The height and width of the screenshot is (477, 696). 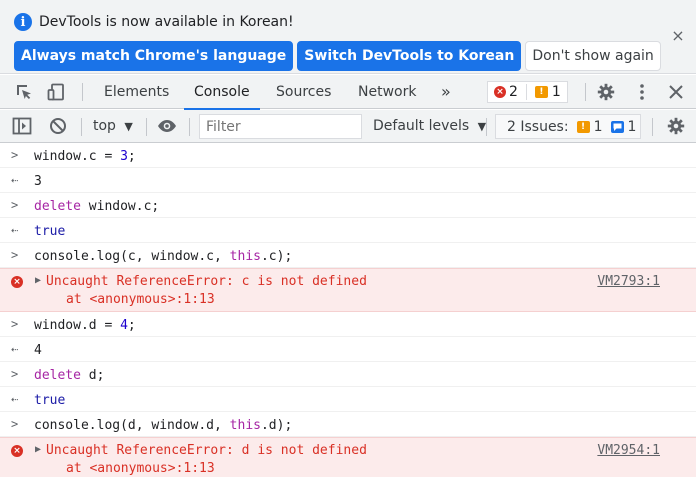 What do you see at coordinates (58, 126) in the screenshot?
I see `clear-console-icon` at bounding box center [58, 126].